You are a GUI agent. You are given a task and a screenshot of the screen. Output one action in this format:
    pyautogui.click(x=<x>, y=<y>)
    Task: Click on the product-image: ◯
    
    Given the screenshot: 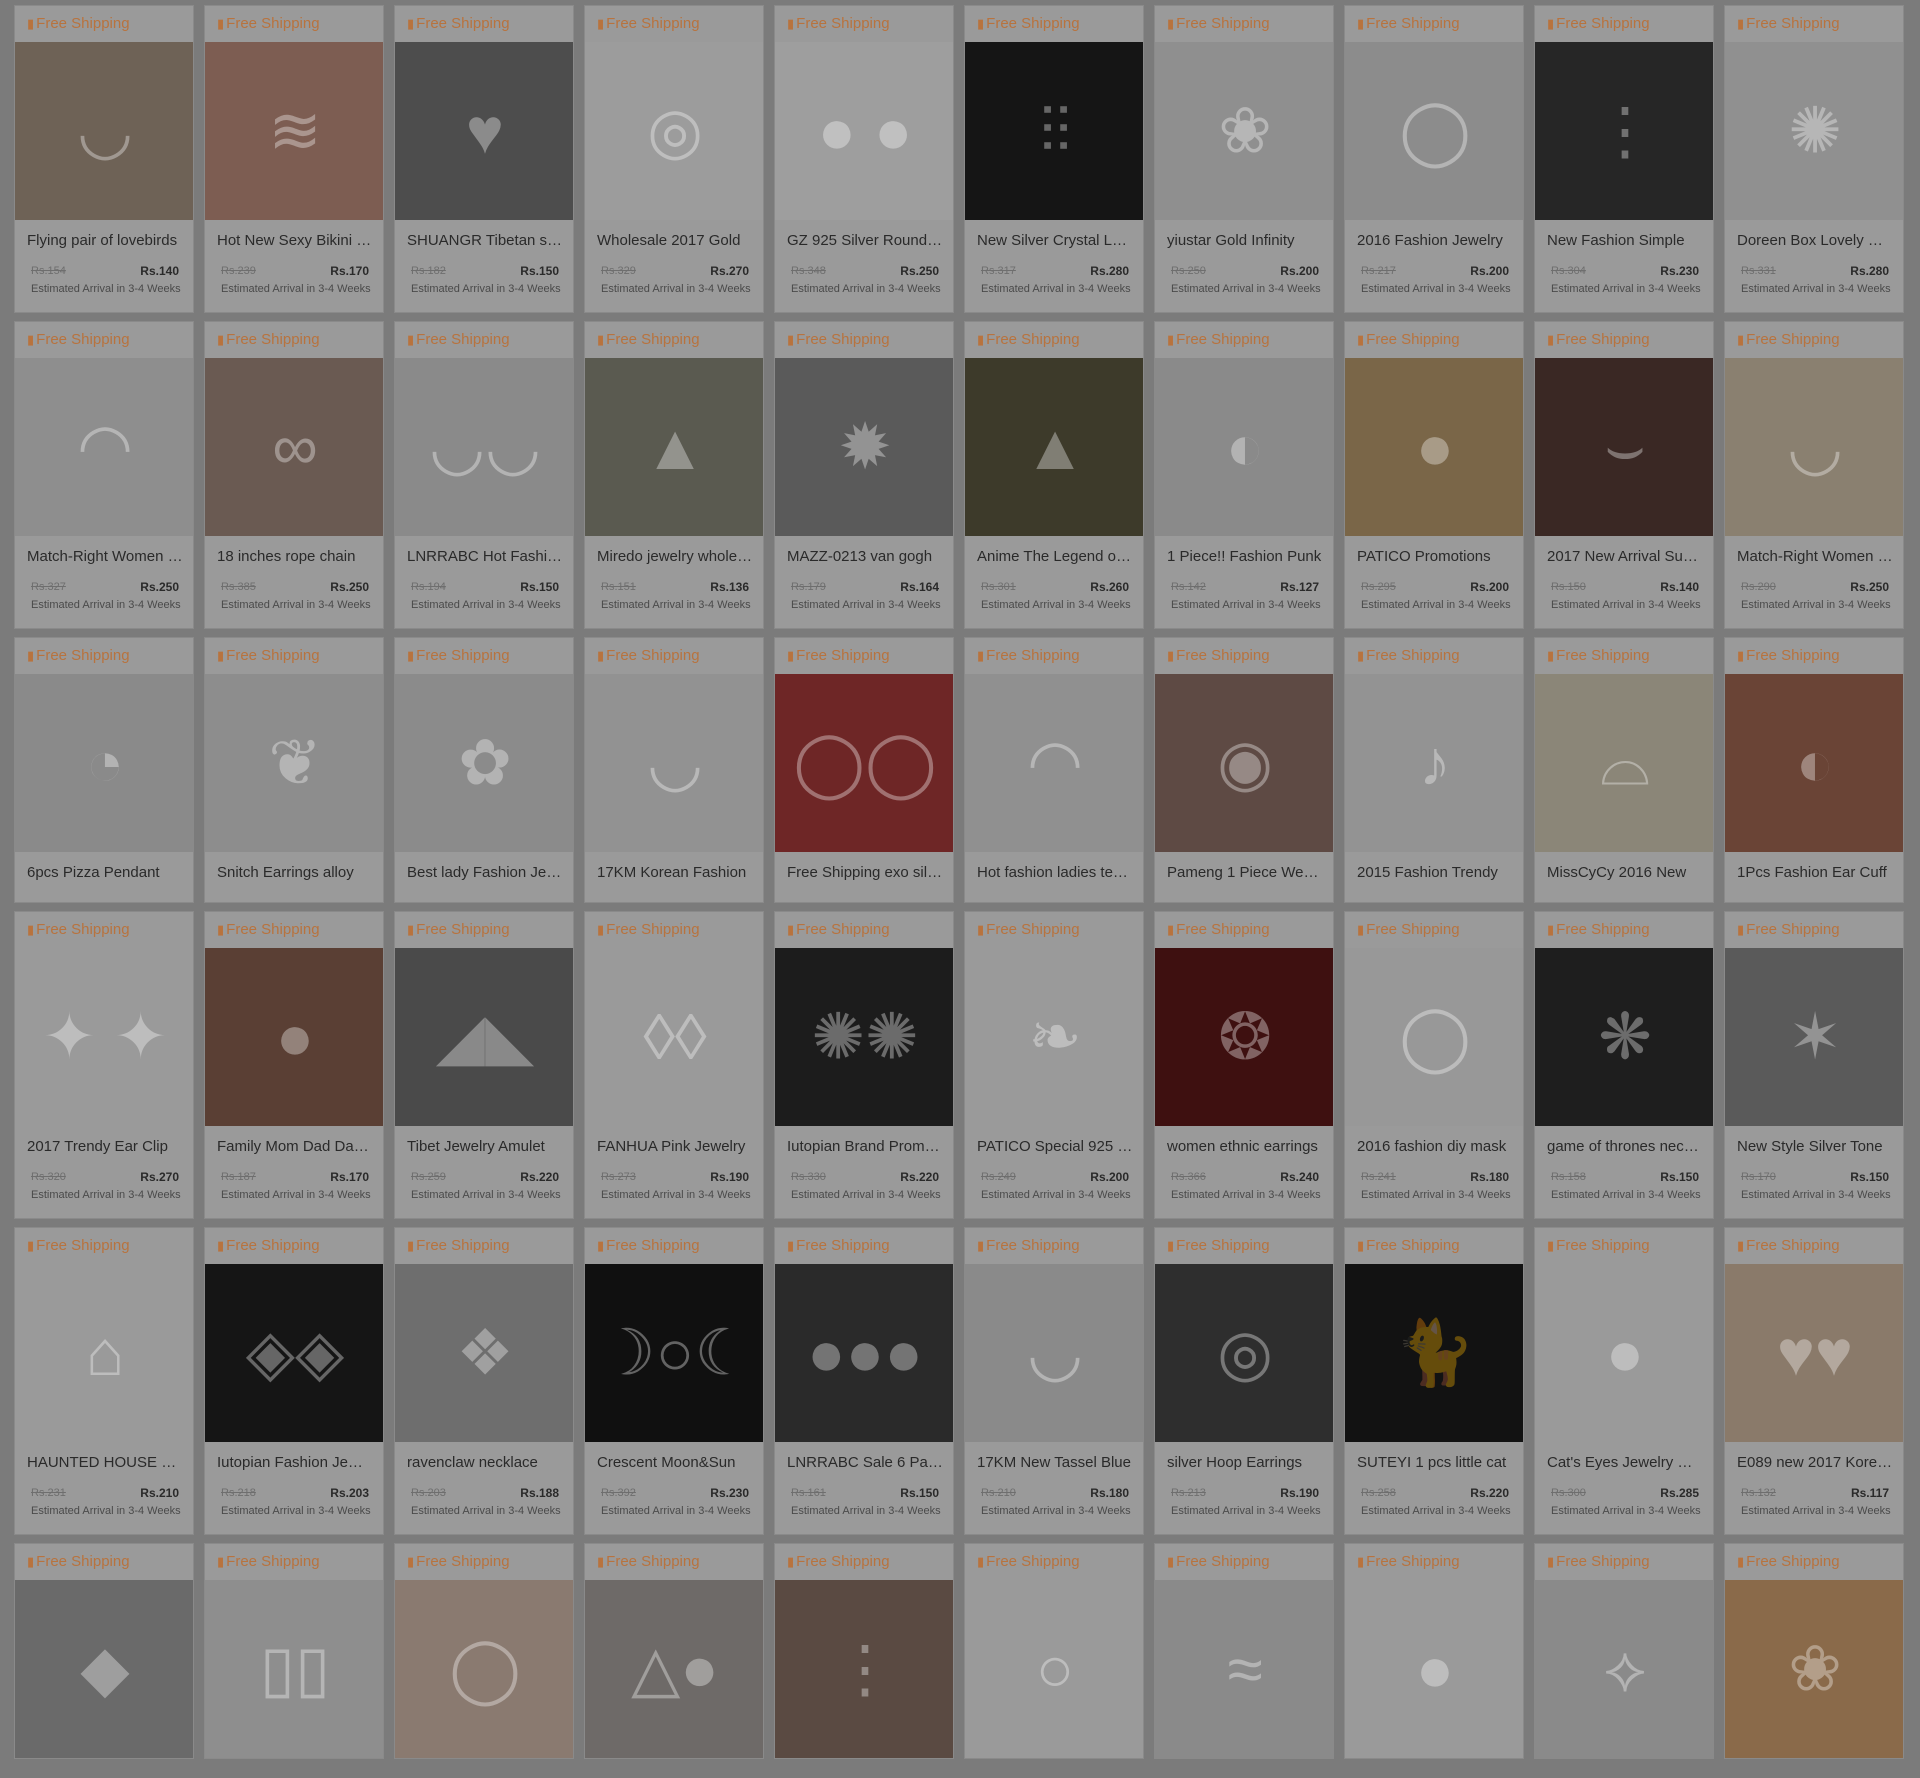 What is the action you would take?
    pyautogui.click(x=1434, y=131)
    